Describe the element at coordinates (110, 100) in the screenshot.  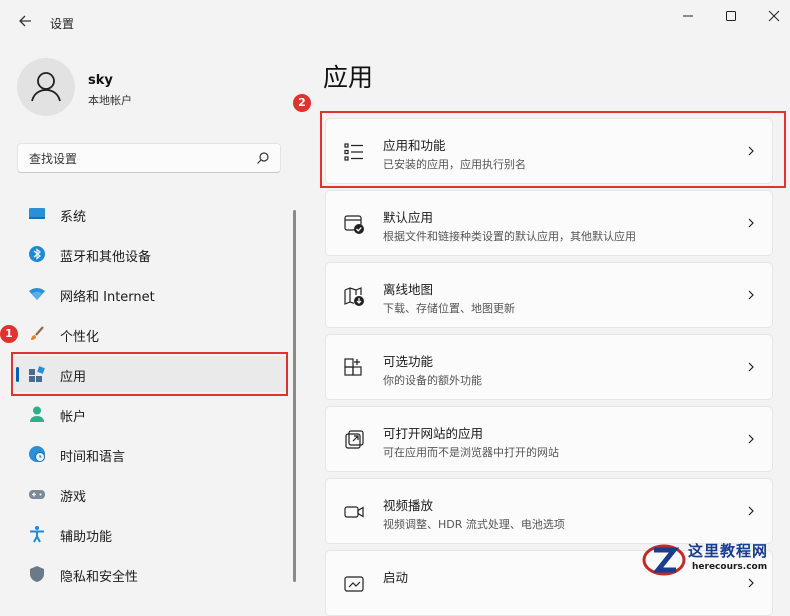
I see `account-type: 本地帐户` at that location.